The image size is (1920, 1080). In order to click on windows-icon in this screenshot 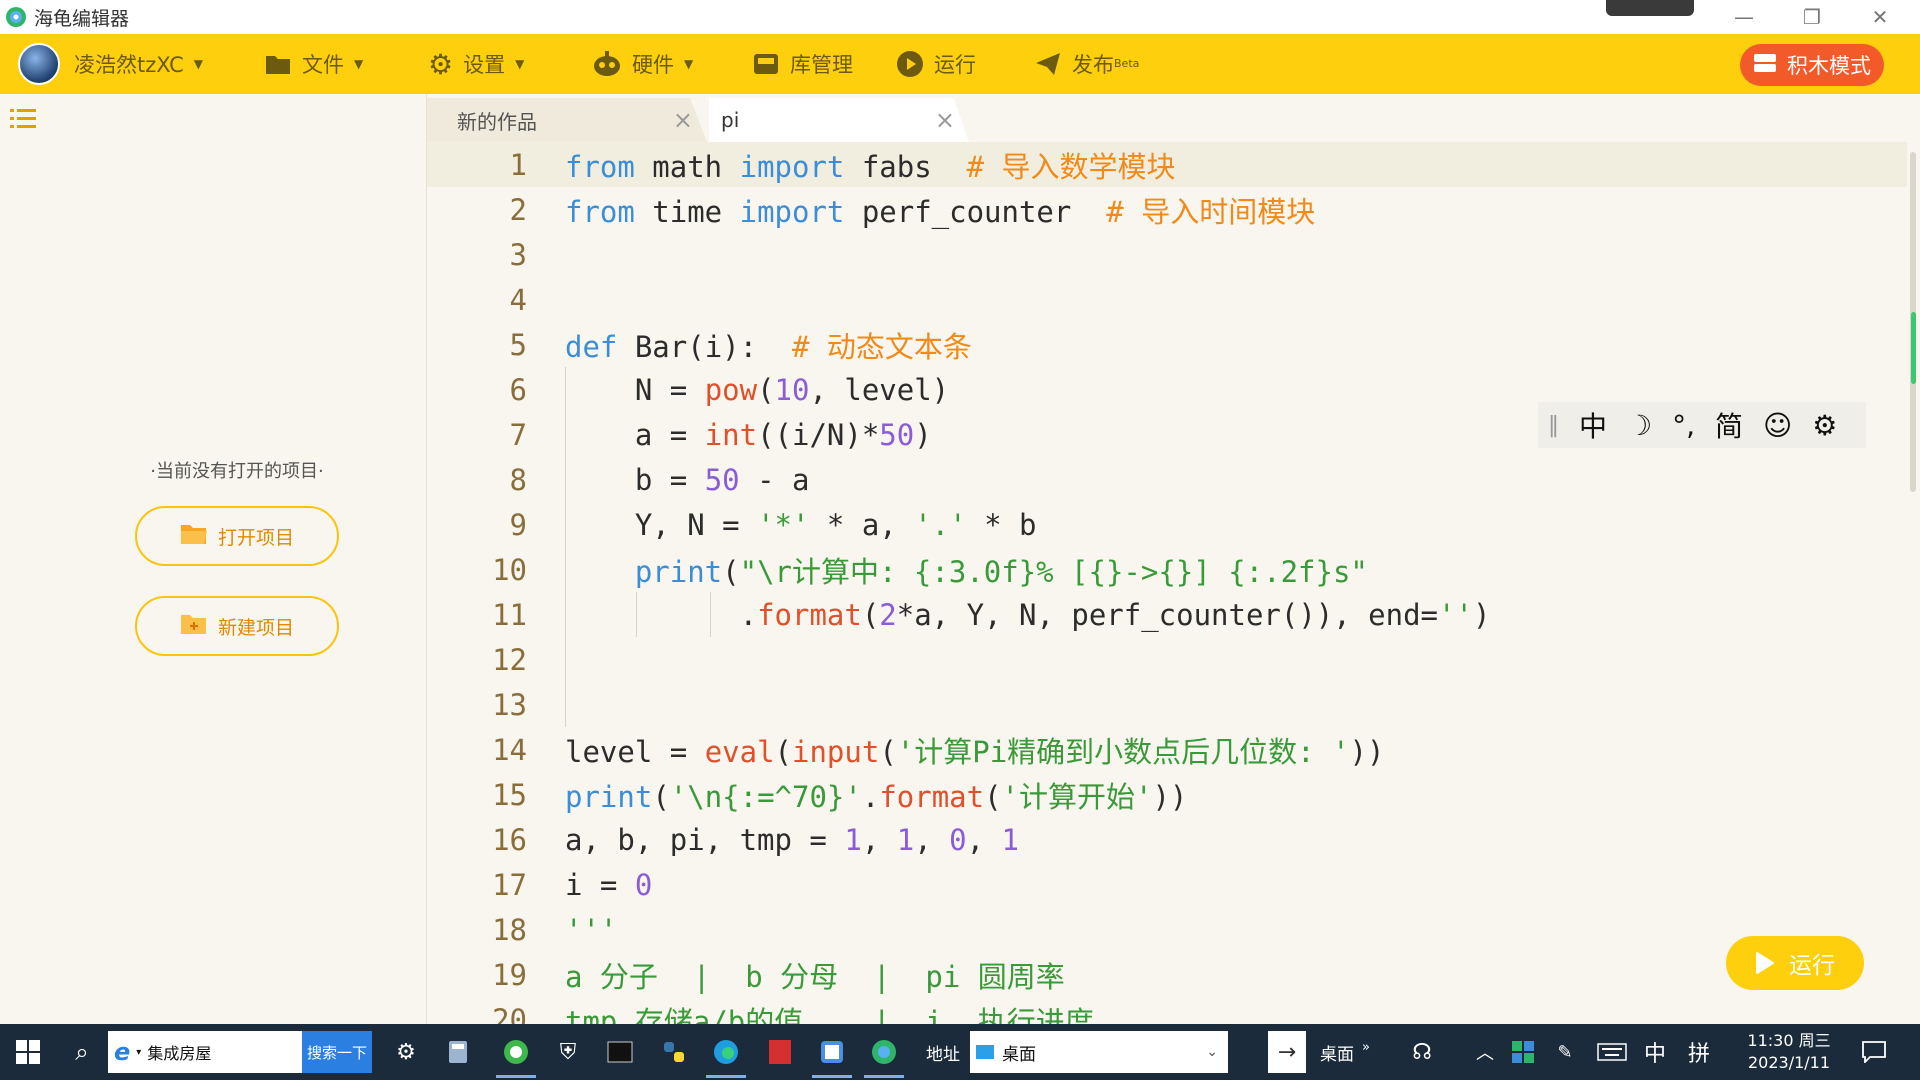, I will do `click(28, 1052)`.